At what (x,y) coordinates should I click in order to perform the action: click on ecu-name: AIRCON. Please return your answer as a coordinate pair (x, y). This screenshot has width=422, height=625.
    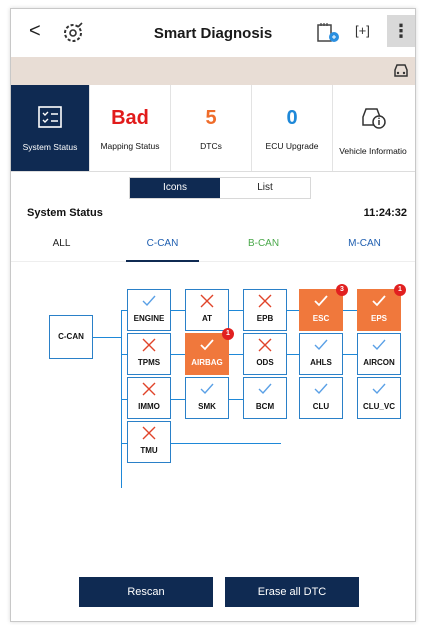
    Looking at the image, I should click on (379, 362).